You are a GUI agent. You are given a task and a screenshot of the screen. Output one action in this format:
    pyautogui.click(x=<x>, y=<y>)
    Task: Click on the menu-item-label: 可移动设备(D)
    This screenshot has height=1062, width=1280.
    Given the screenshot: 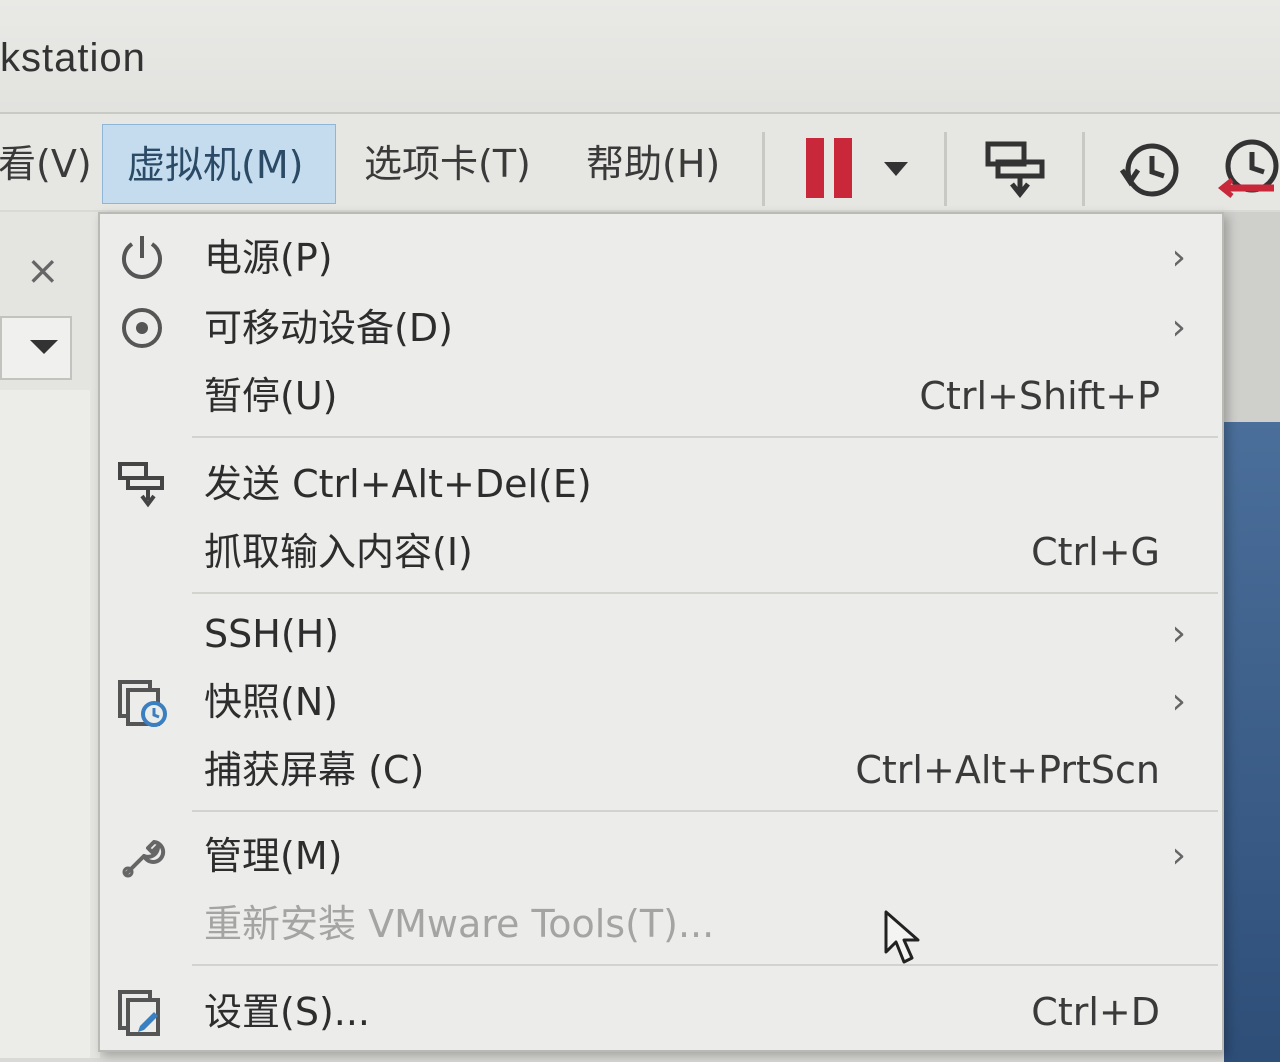 What is the action you would take?
    pyautogui.click(x=328, y=328)
    